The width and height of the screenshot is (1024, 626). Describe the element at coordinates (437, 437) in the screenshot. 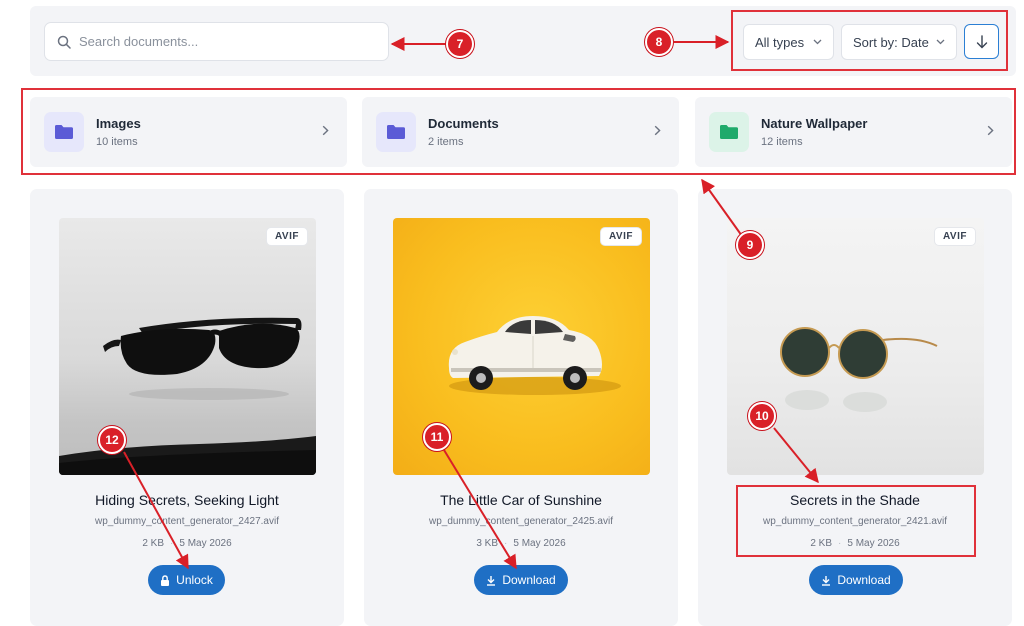

I see `annotation-badge-11: 11` at that location.